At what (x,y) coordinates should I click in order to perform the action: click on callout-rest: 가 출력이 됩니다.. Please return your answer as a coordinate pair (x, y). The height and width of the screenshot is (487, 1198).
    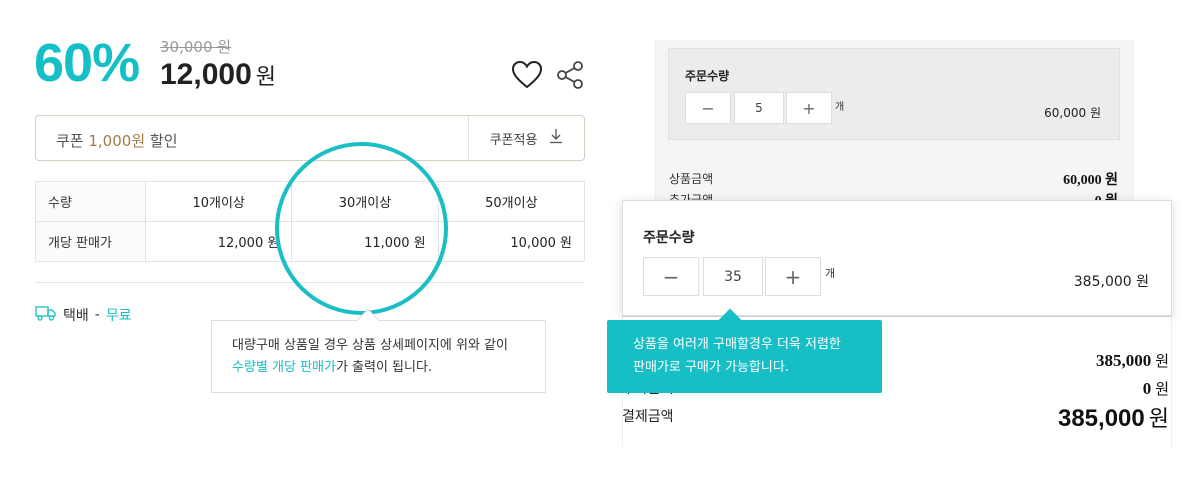
    Looking at the image, I should click on (384, 367).